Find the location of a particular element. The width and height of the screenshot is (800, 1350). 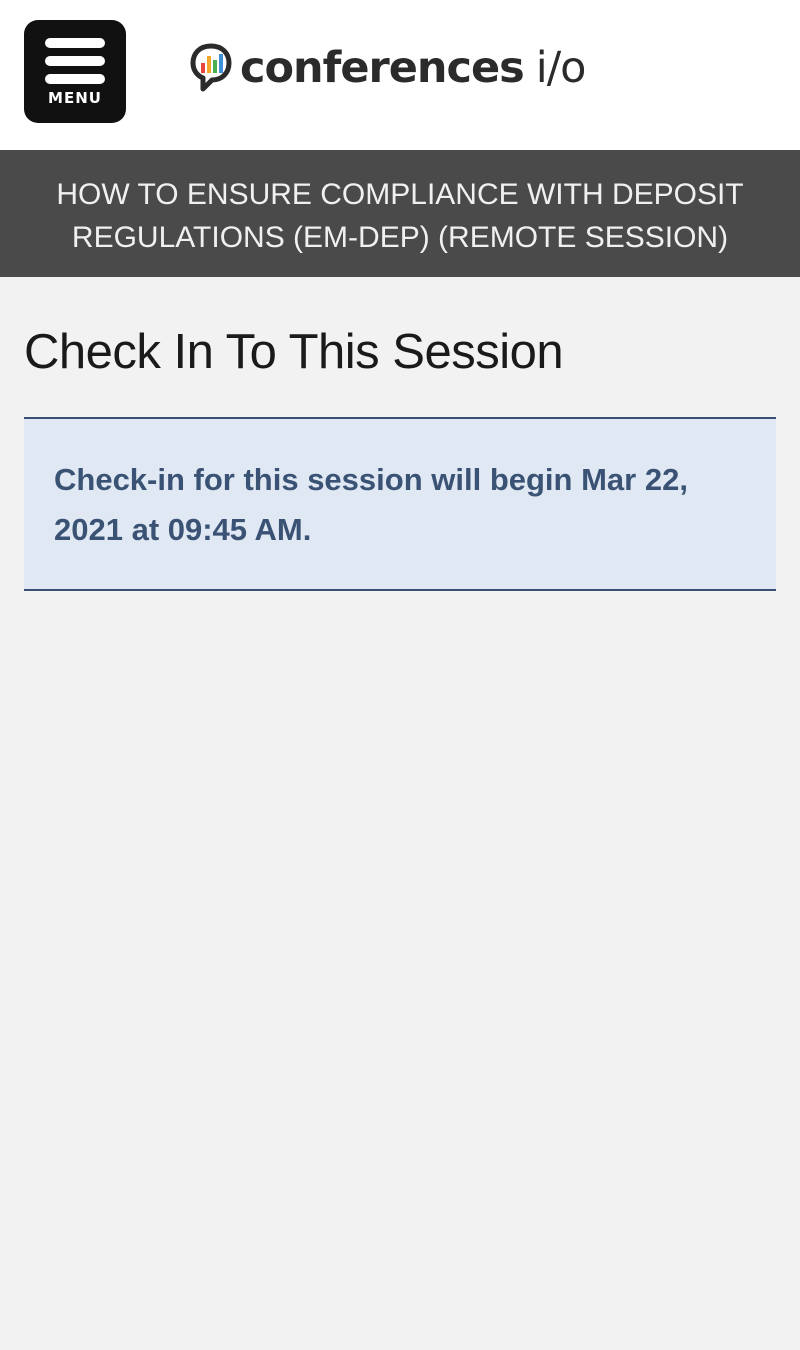

logo-suffix: i/o is located at coordinates (561, 68).